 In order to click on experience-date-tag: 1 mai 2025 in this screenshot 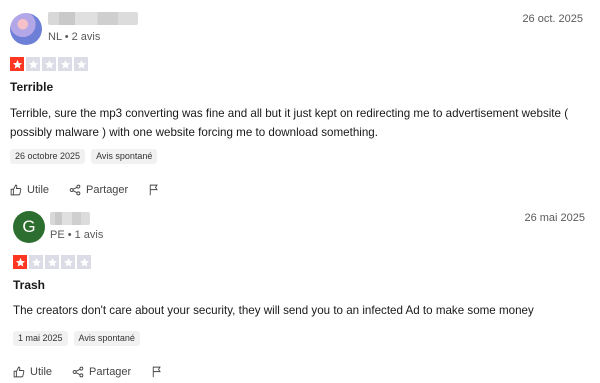, I will do `click(40, 338)`.